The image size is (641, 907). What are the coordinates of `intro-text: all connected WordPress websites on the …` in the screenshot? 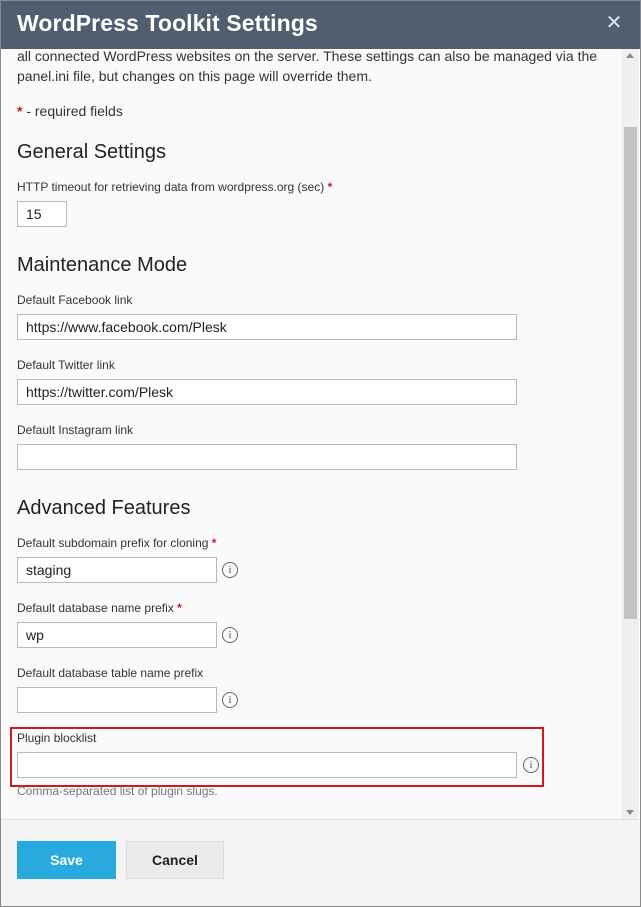 It's located at (307, 66).